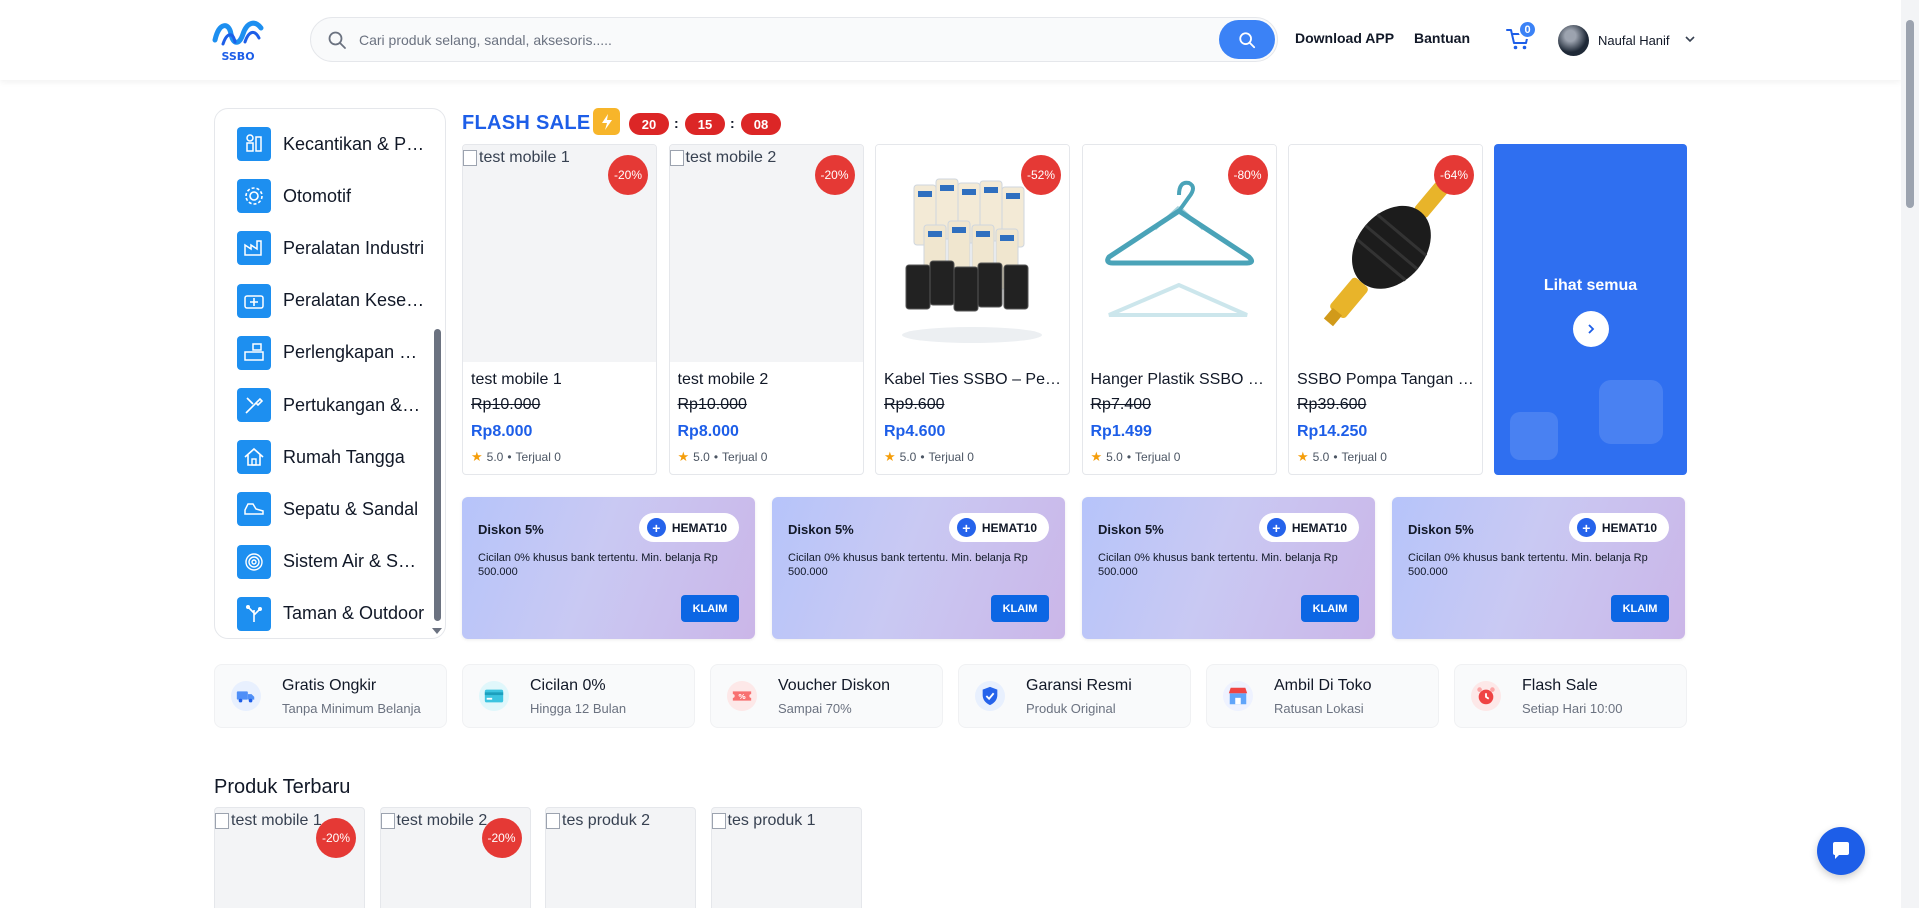 Image resolution: width=1919 pixels, height=908 pixels. Describe the element at coordinates (330, 696) in the screenshot. I see `feature-card: Gratis Ongkir Tanpa Minimum Belanja` at that location.